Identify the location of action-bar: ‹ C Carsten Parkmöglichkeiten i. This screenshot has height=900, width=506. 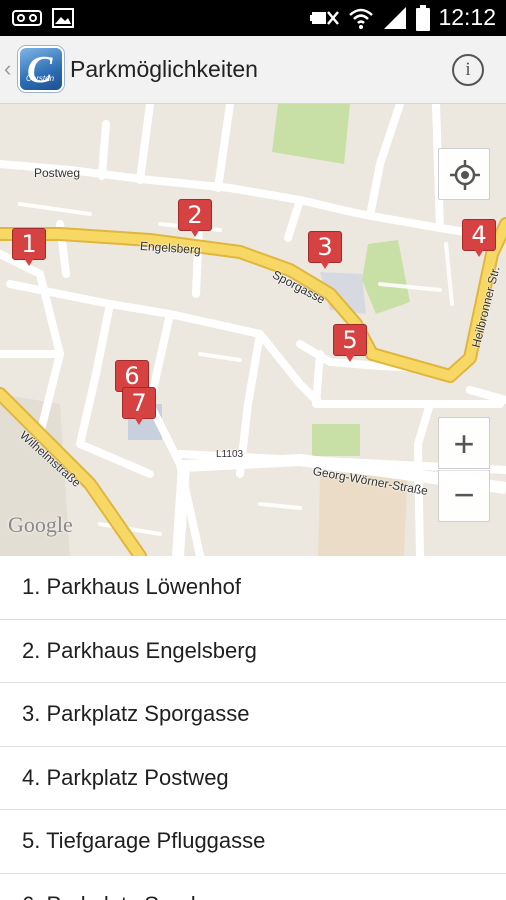
(253, 70).